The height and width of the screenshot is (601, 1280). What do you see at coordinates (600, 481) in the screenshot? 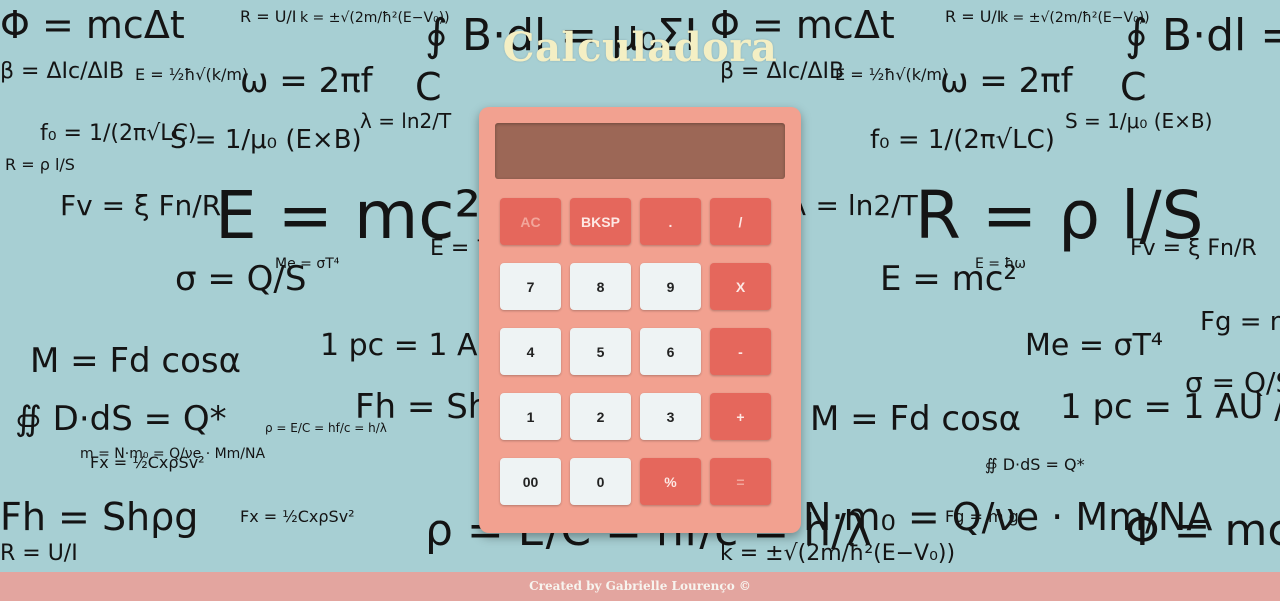
I see `digit-0-button: 0` at bounding box center [600, 481].